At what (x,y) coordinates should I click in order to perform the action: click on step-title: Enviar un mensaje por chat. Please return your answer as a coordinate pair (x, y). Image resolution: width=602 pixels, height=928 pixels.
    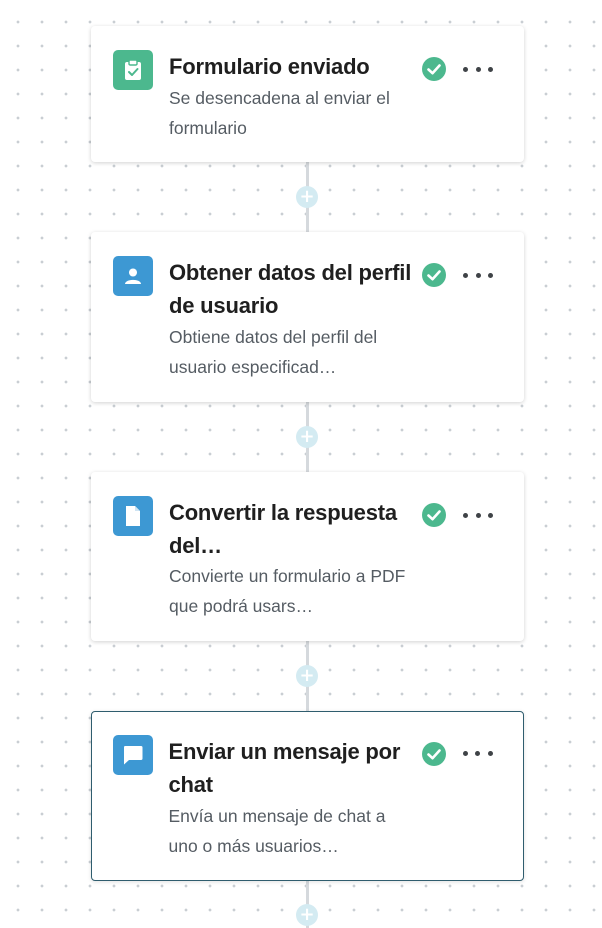
    Looking at the image, I should click on (284, 767).